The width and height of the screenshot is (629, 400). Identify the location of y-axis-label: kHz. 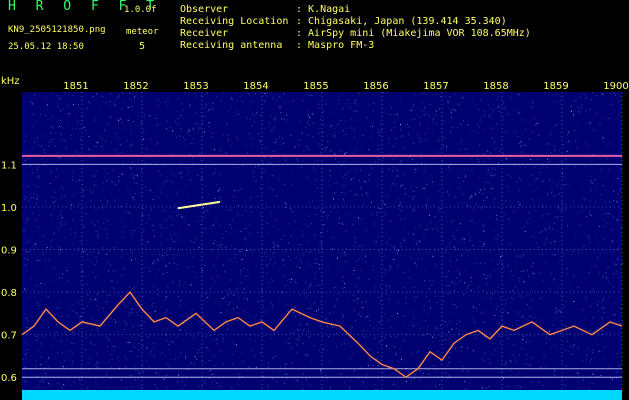
(10, 81).